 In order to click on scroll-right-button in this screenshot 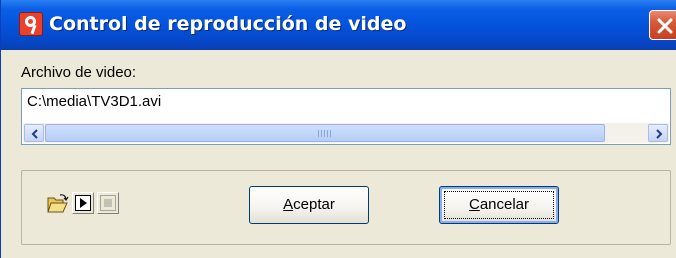, I will do `click(658, 133)`.